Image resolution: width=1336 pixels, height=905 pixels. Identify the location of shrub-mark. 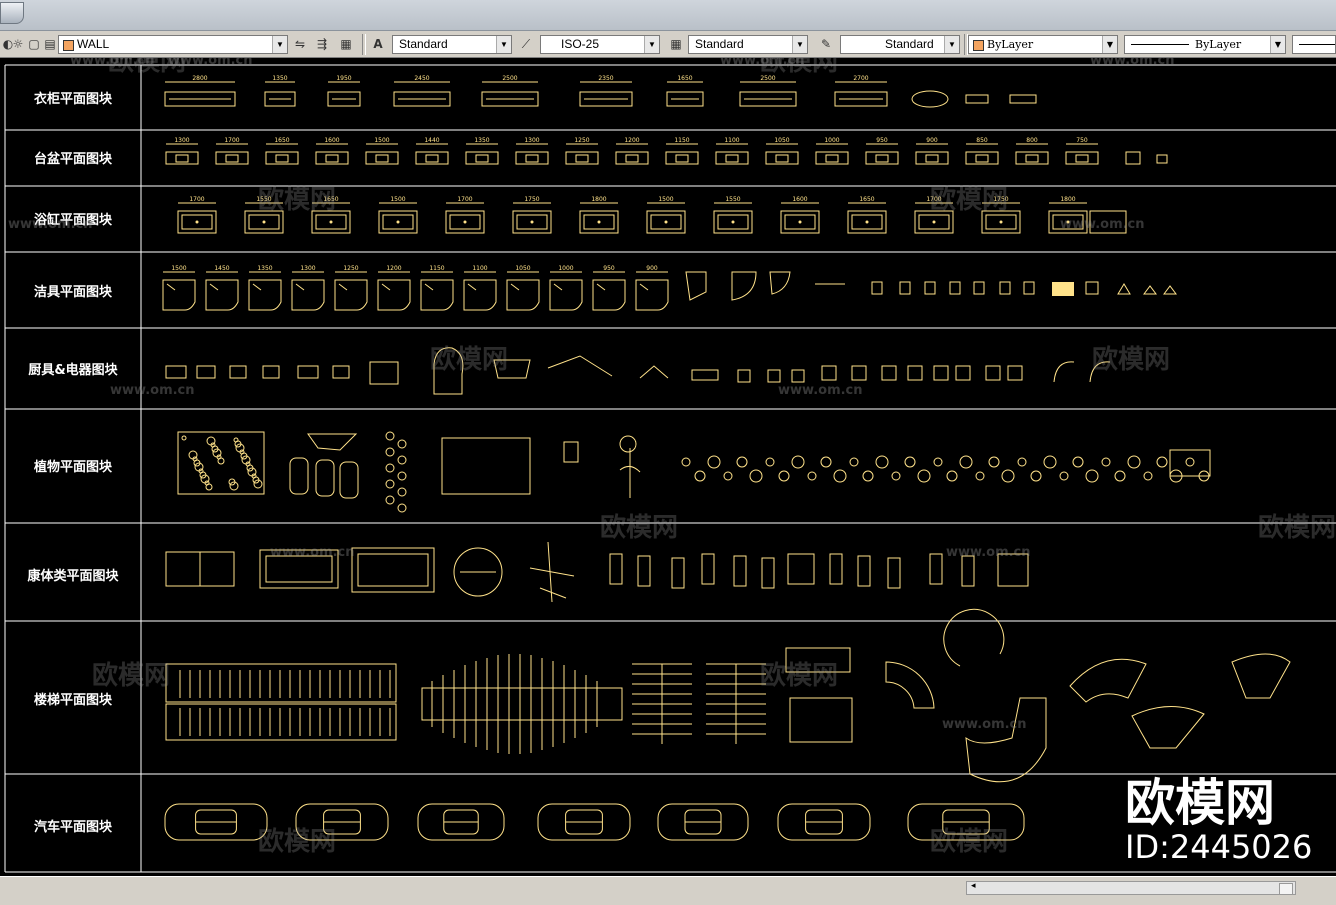
(234, 486).